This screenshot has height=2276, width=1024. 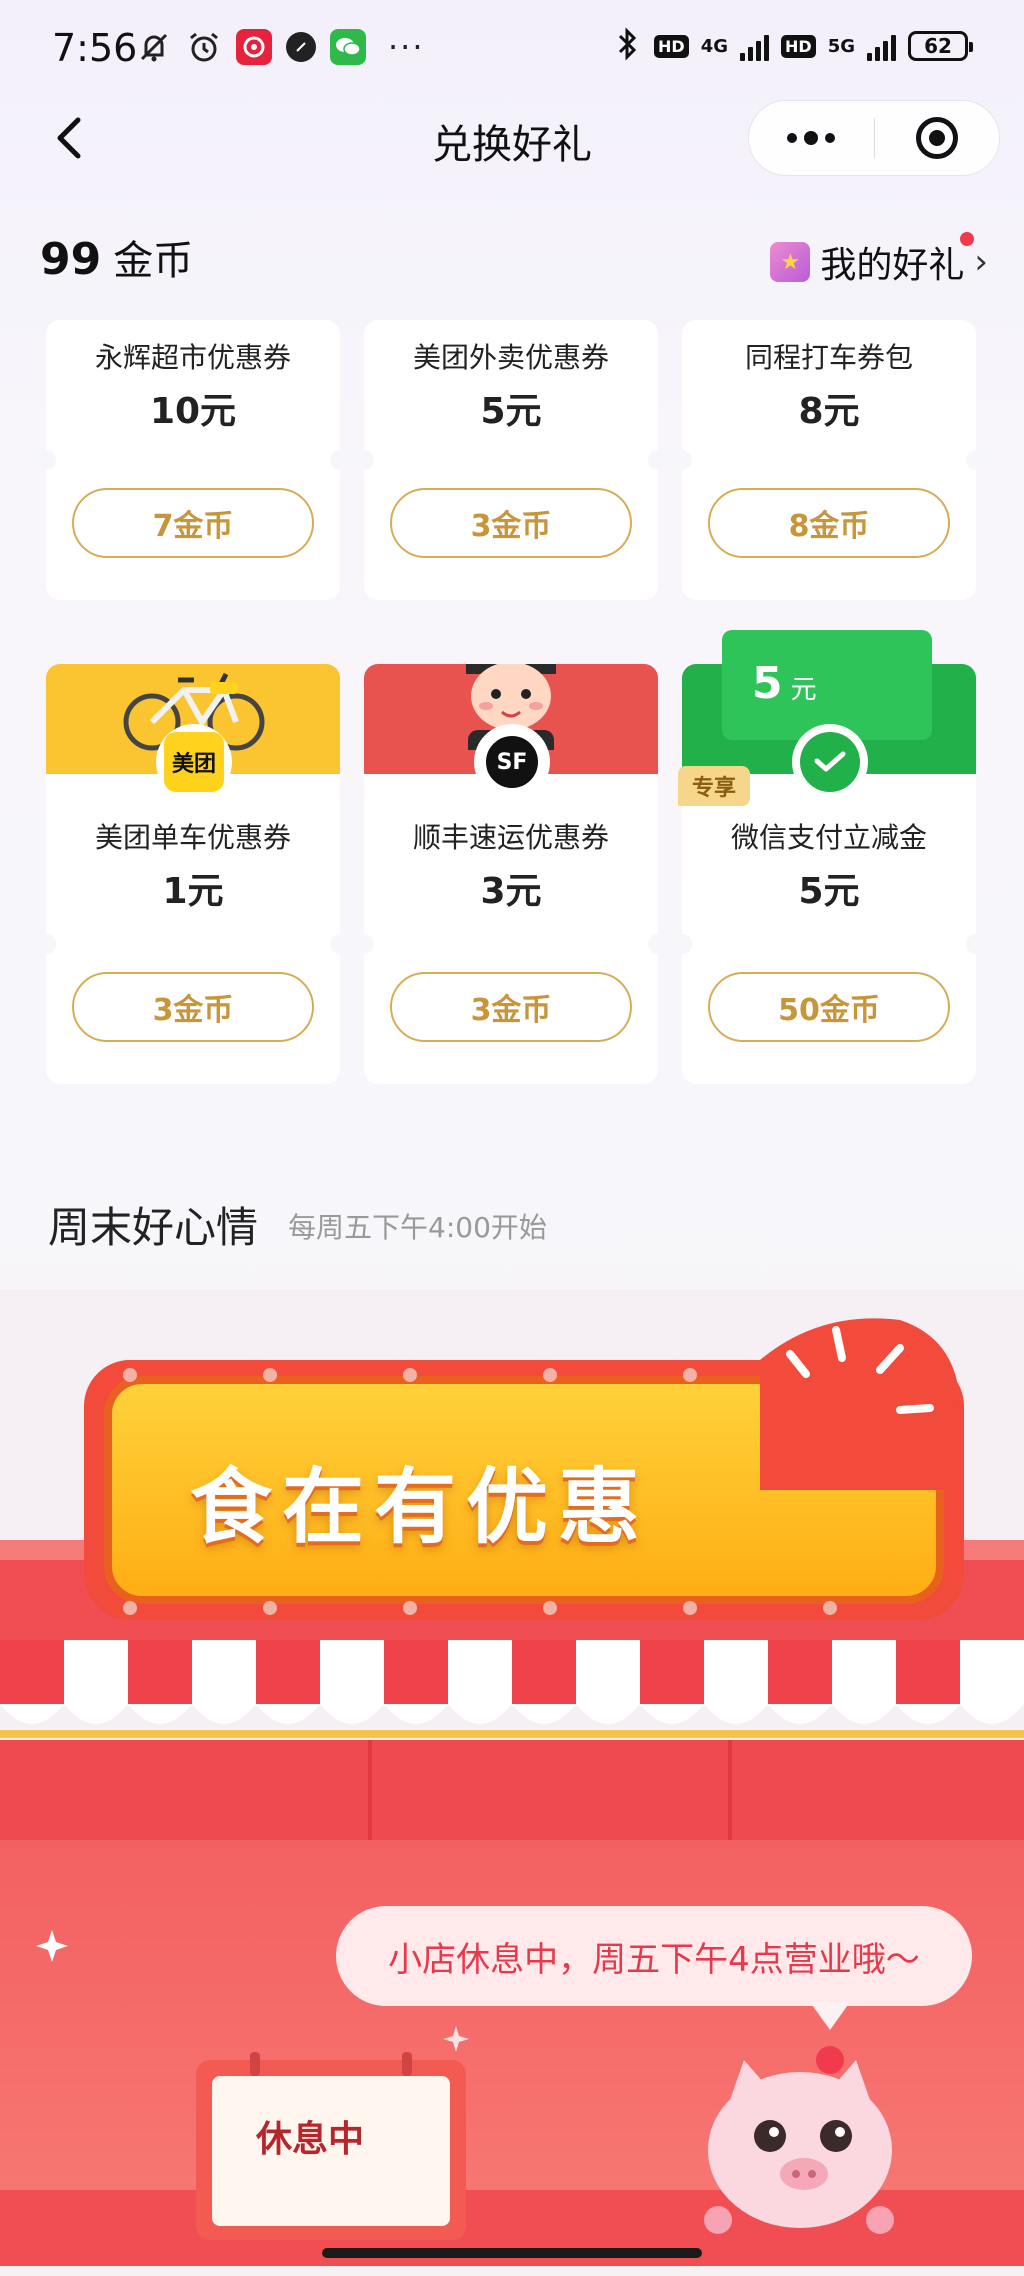 What do you see at coordinates (192, 357) in the screenshot?
I see `gift-card-name: 永辉超市优惠券` at bounding box center [192, 357].